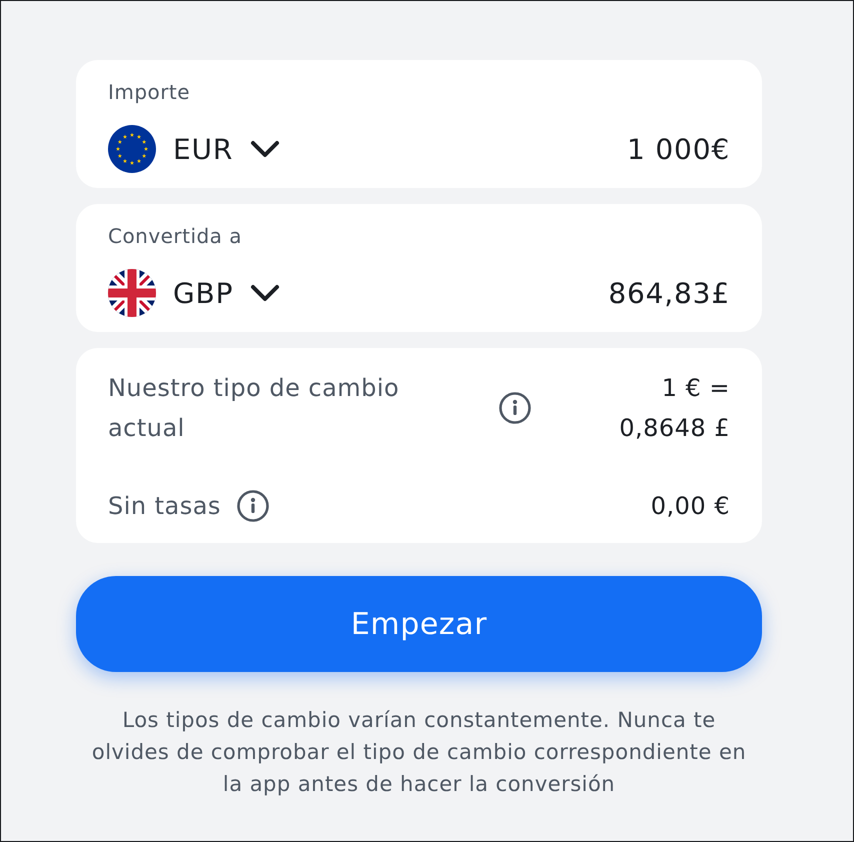 This screenshot has width=854, height=842. Describe the element at coordinates (600, 293) in the screenshot. I see `amount-input: 864,83£` at that location.